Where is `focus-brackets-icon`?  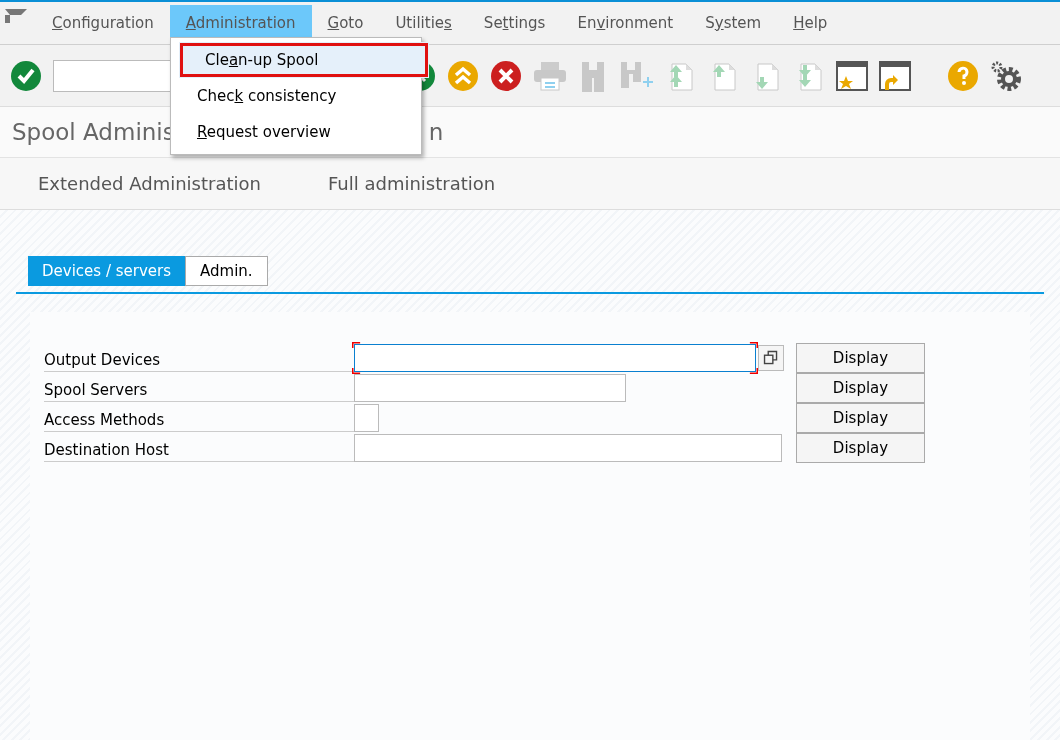 focus-brackets-icon is located at coordinates (555, 358).